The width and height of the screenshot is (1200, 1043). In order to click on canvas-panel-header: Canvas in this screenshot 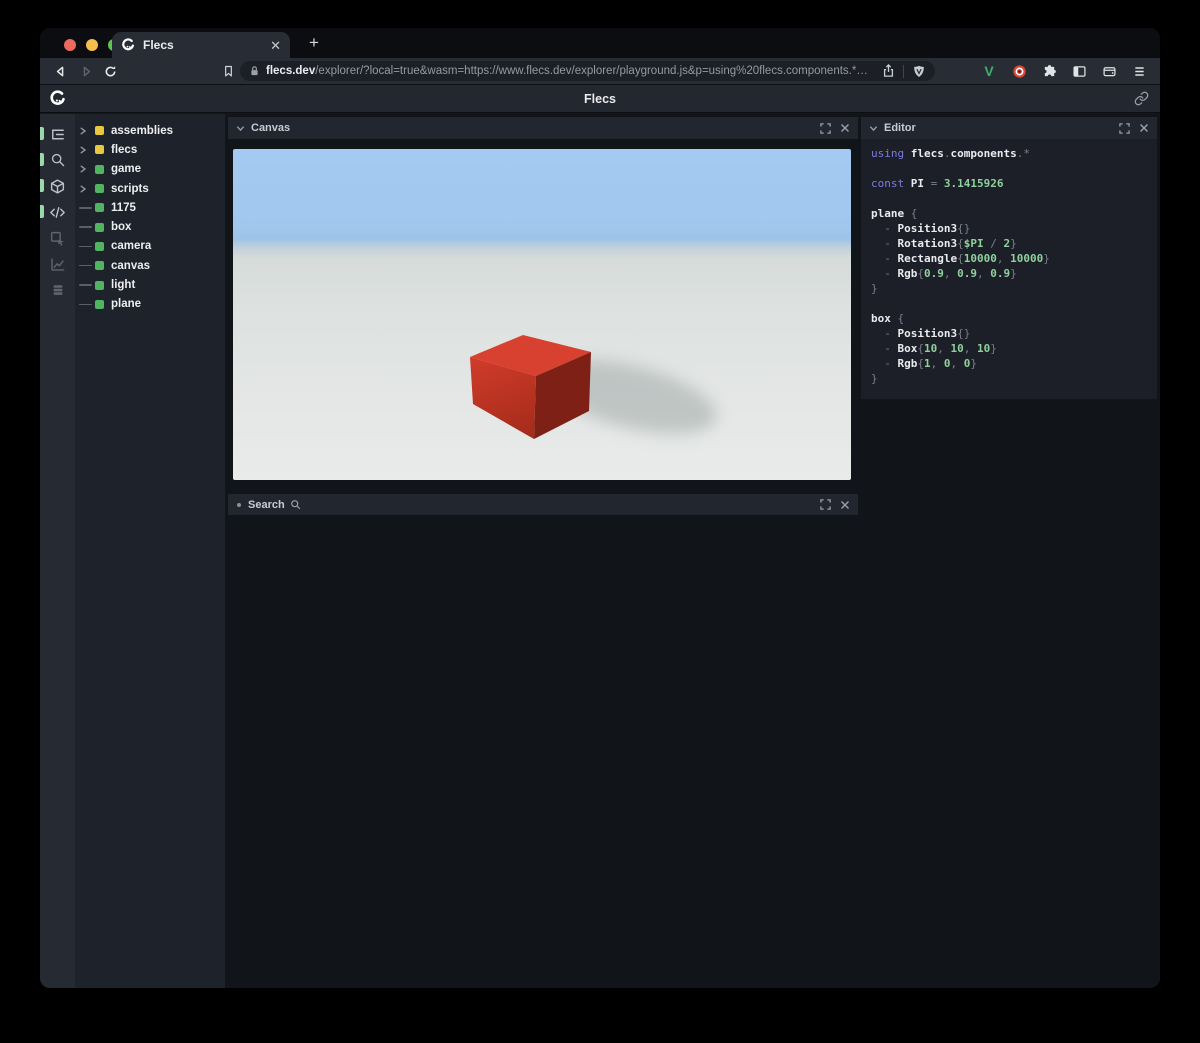, I will do `click(543, 128)`.